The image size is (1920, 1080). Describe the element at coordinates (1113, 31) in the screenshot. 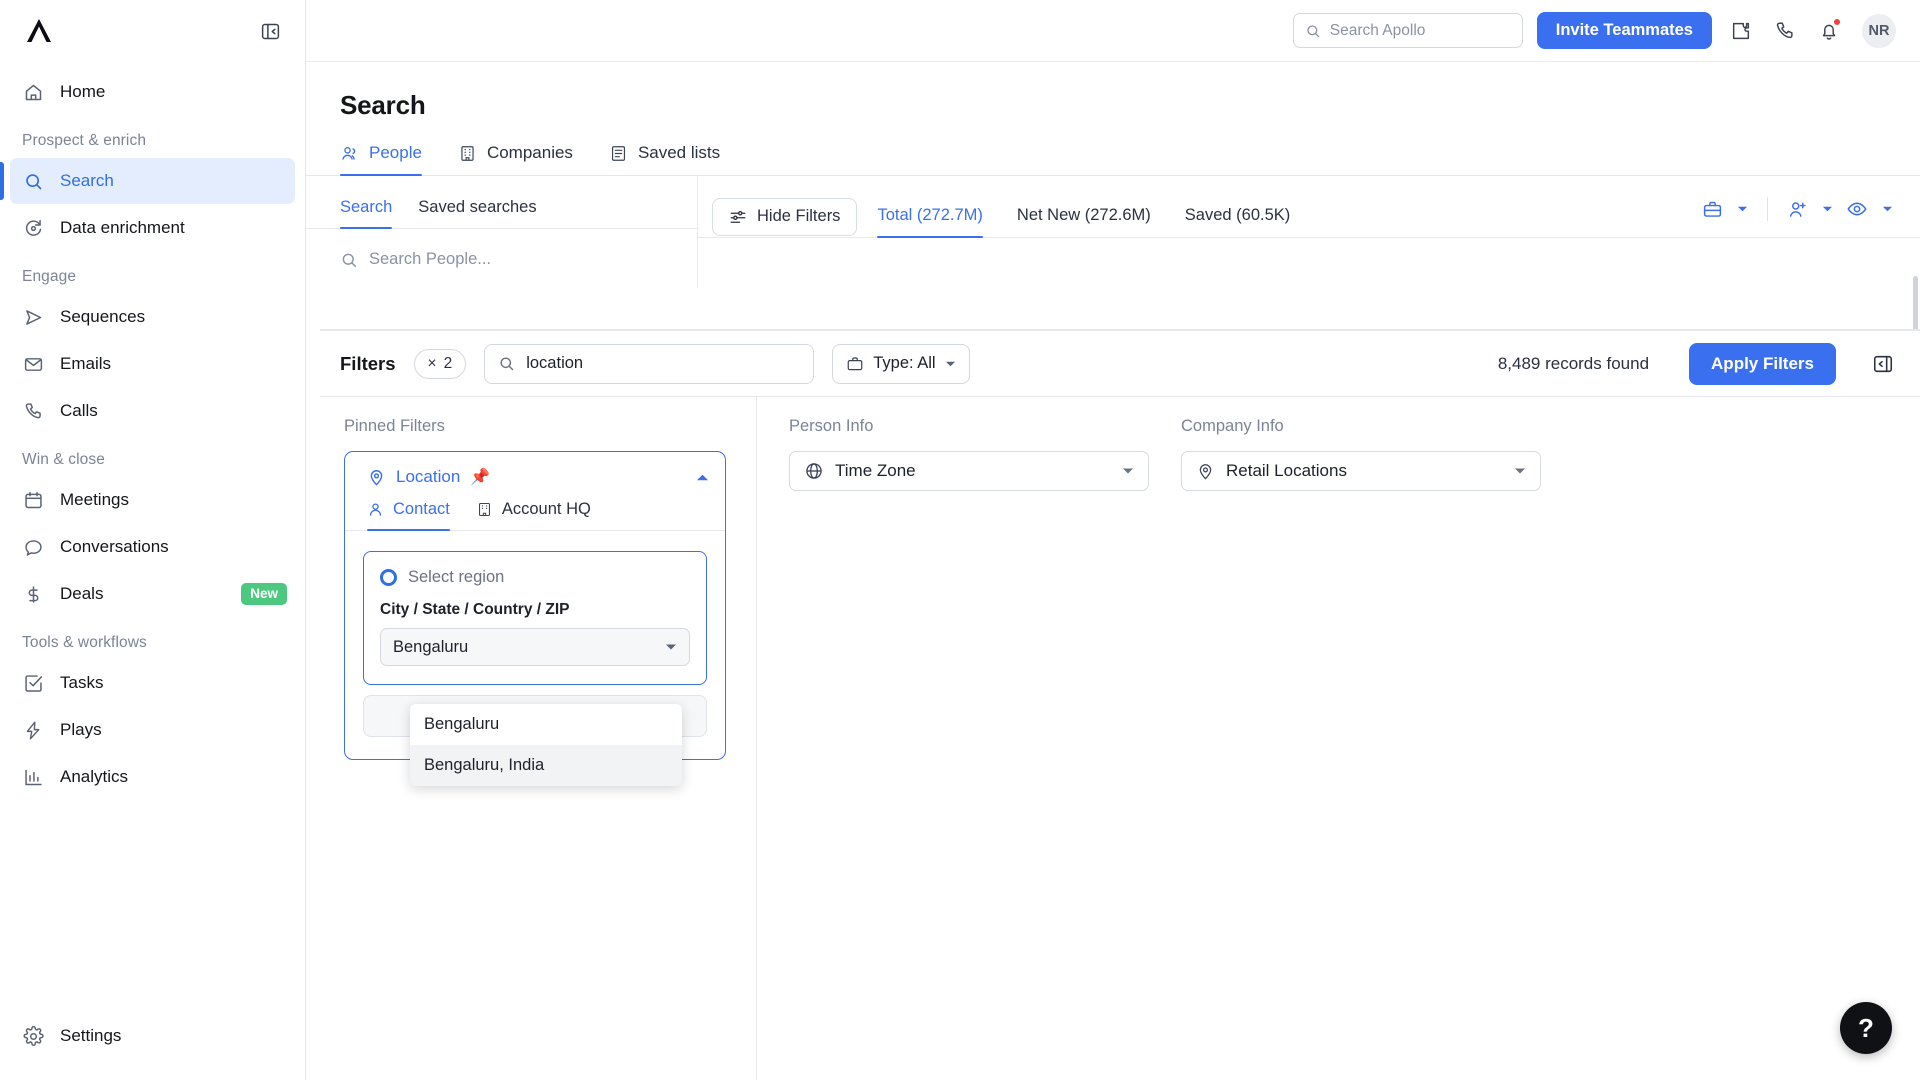

I see `topbar: Invite Teammates NR` at that location.